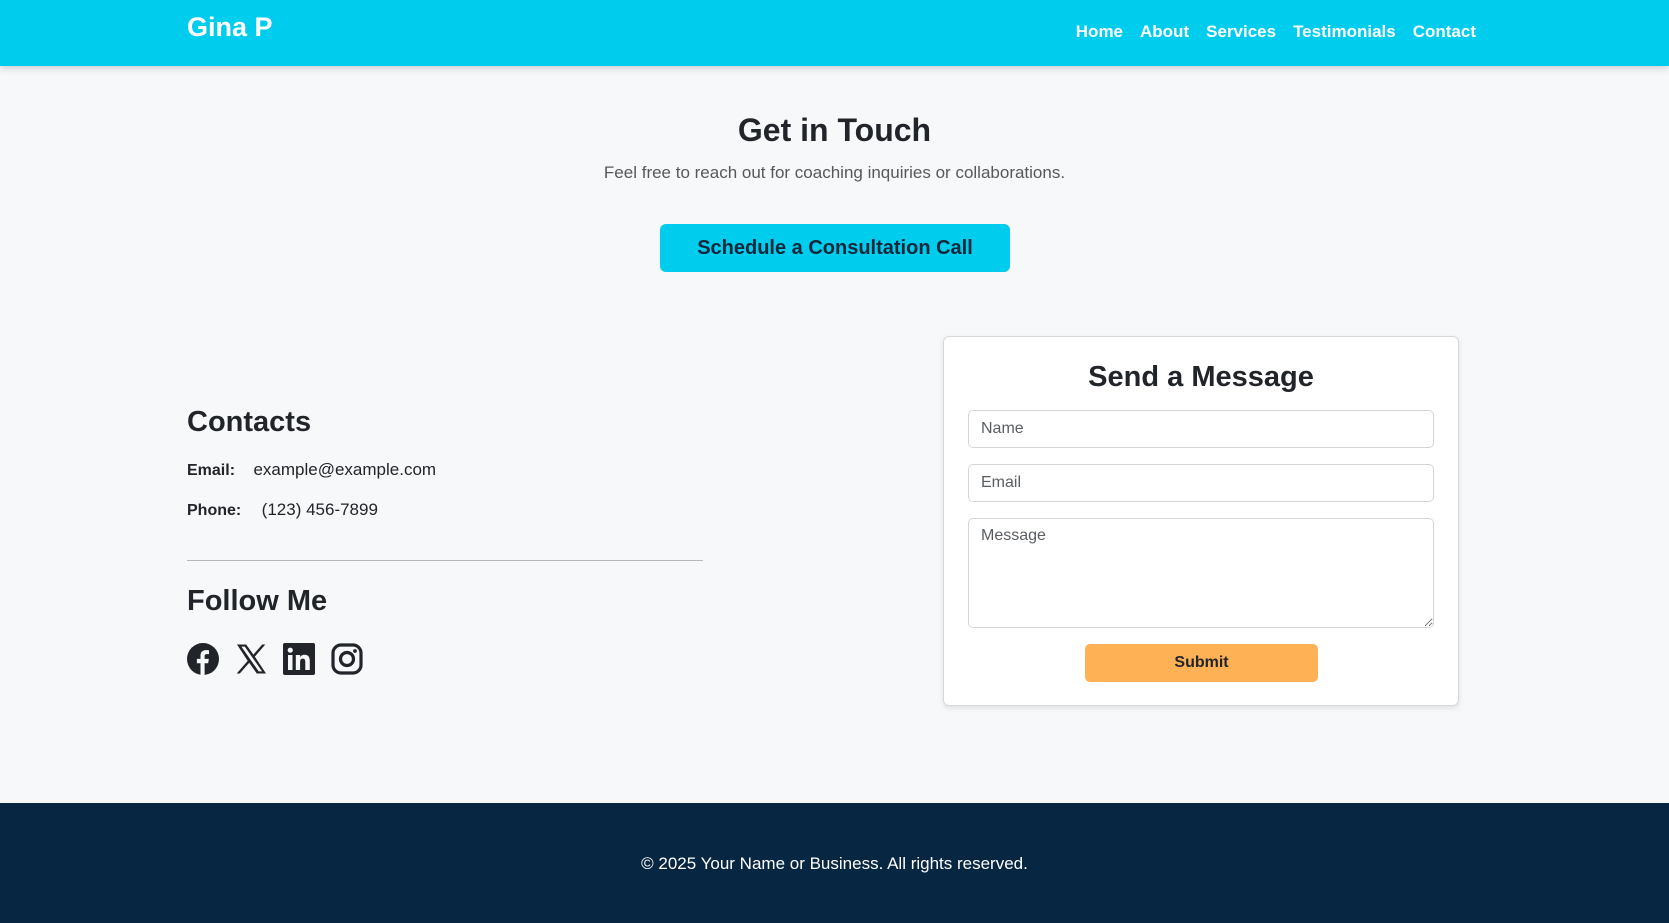 The width and height of the screenshot is (1669, 923). I want to click on facebook-icon, so click(203, 659).